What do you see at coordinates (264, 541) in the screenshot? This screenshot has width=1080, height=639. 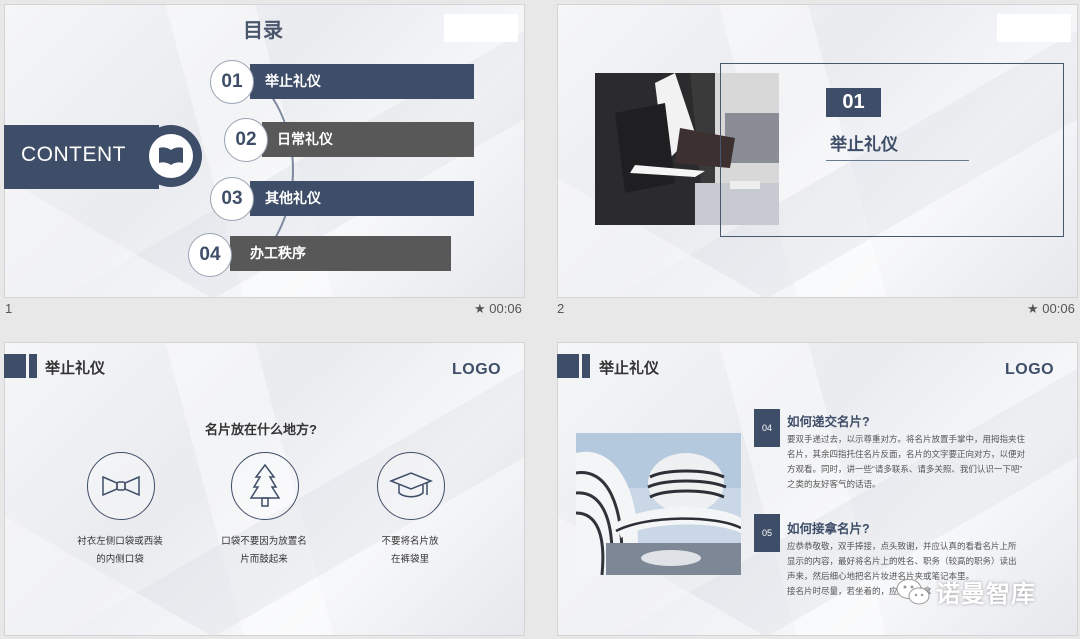 I see `caption-line: 口袋不要因为放置名` at bounding box center [264, 541].